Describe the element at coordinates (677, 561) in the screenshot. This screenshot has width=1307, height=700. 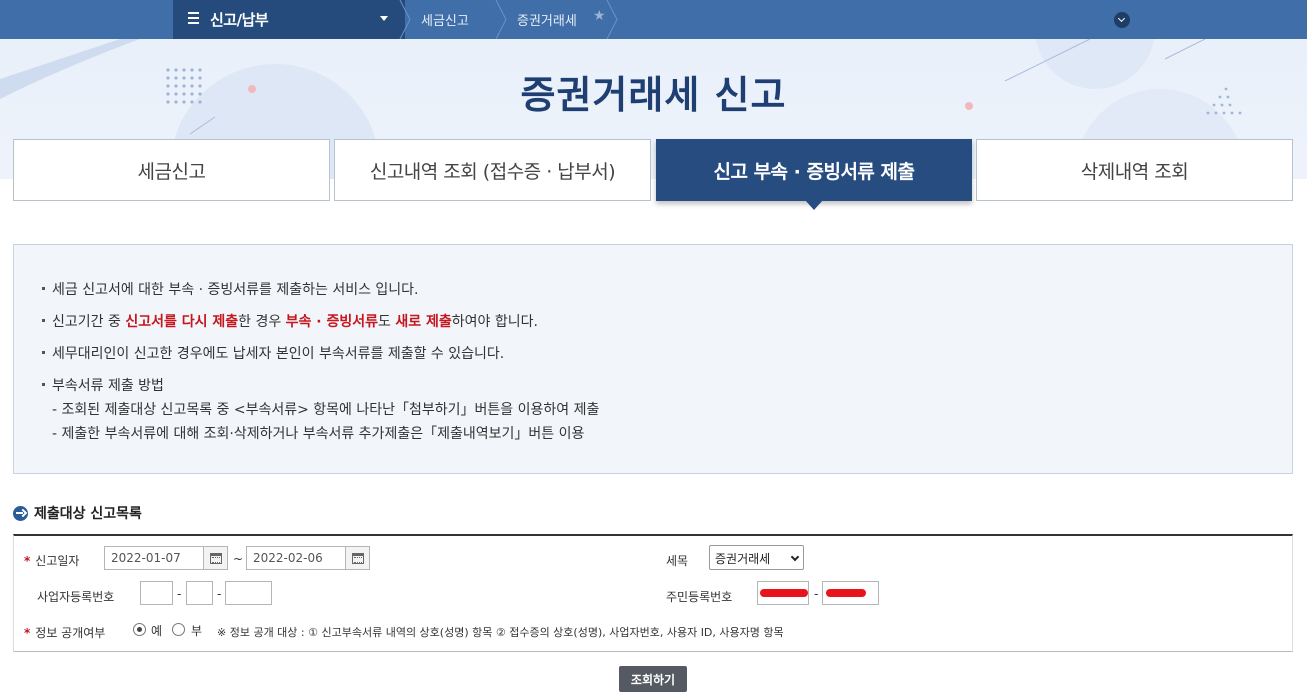
I see `tax-type-label: 세목` at that location.